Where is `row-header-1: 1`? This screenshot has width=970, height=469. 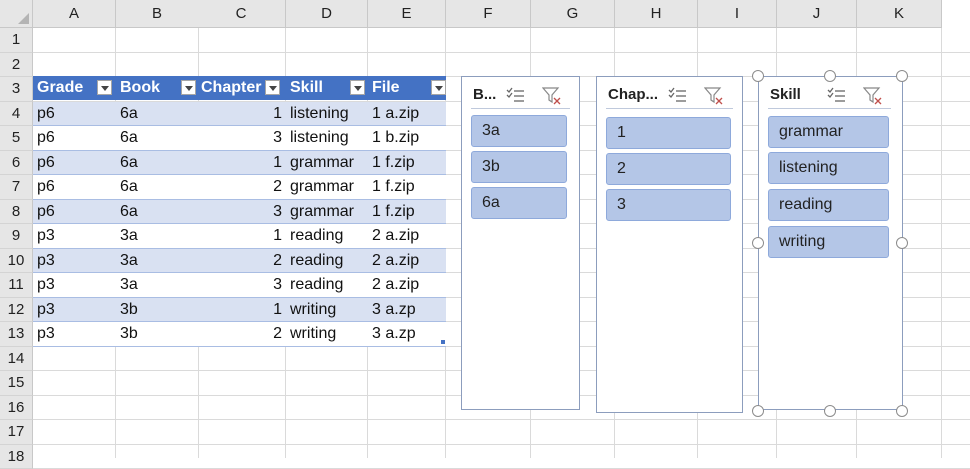 row-header-1: 1 is located at coordinates (16, 40).